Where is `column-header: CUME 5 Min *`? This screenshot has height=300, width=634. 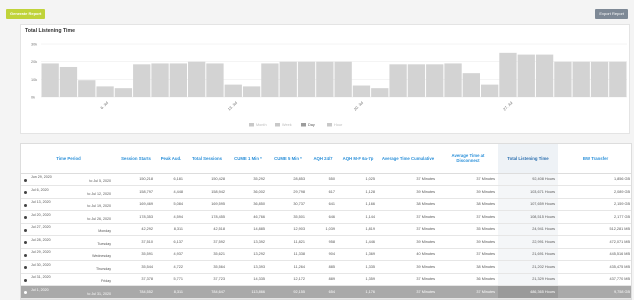 column-header: CUME 5 Min * is located at coordinates (288, 159).